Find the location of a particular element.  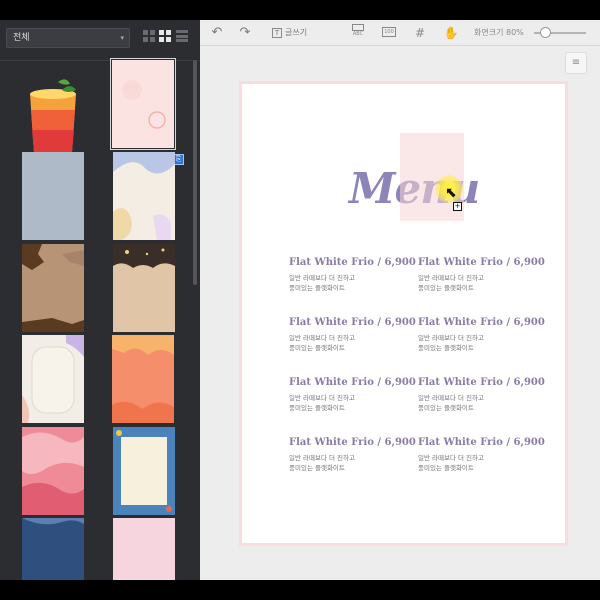

template-thumb-pastel-shapes is located at coordinates (144, 196).